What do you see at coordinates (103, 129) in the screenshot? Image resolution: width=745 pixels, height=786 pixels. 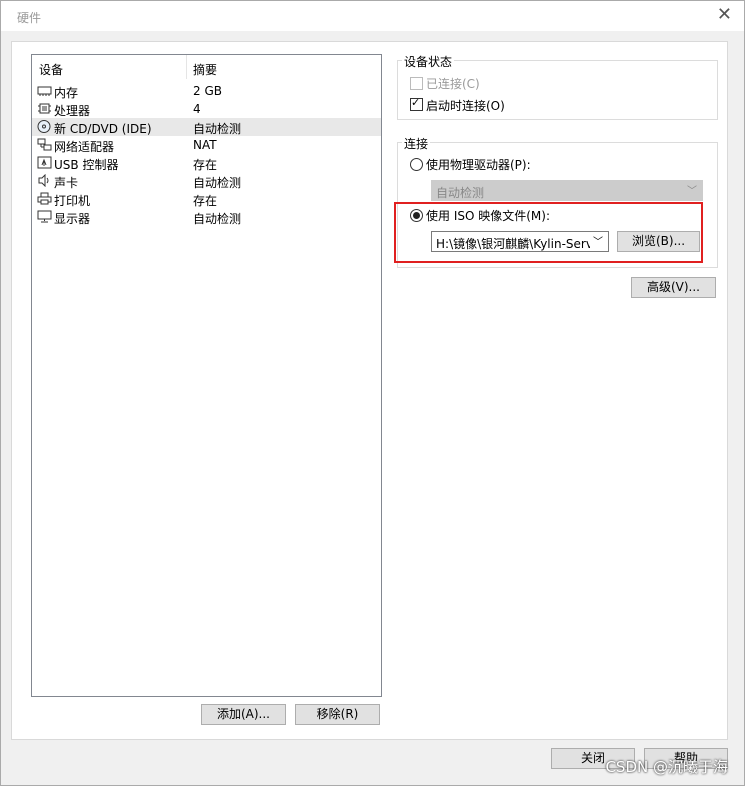 I see `device-name: 新 CD/DVD (IDE)` at bounding box center [103, 129].